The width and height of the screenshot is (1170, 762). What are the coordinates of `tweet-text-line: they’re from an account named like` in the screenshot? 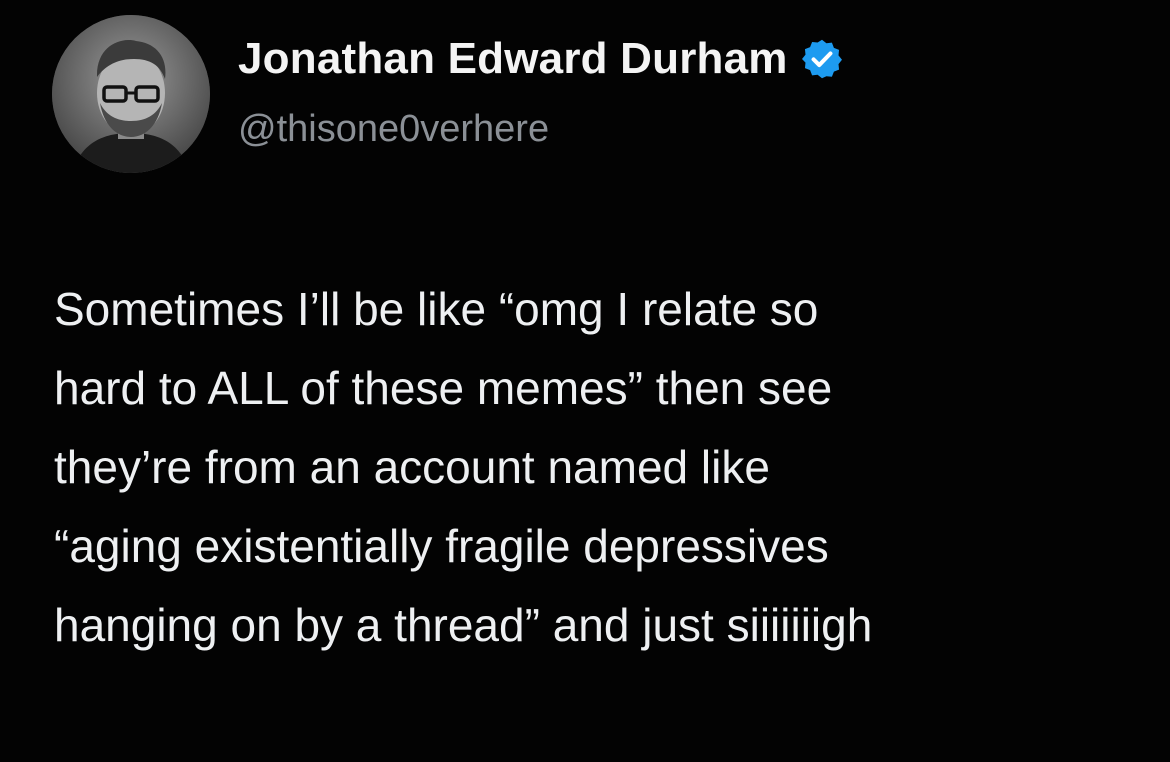 It's located at (412, 467).